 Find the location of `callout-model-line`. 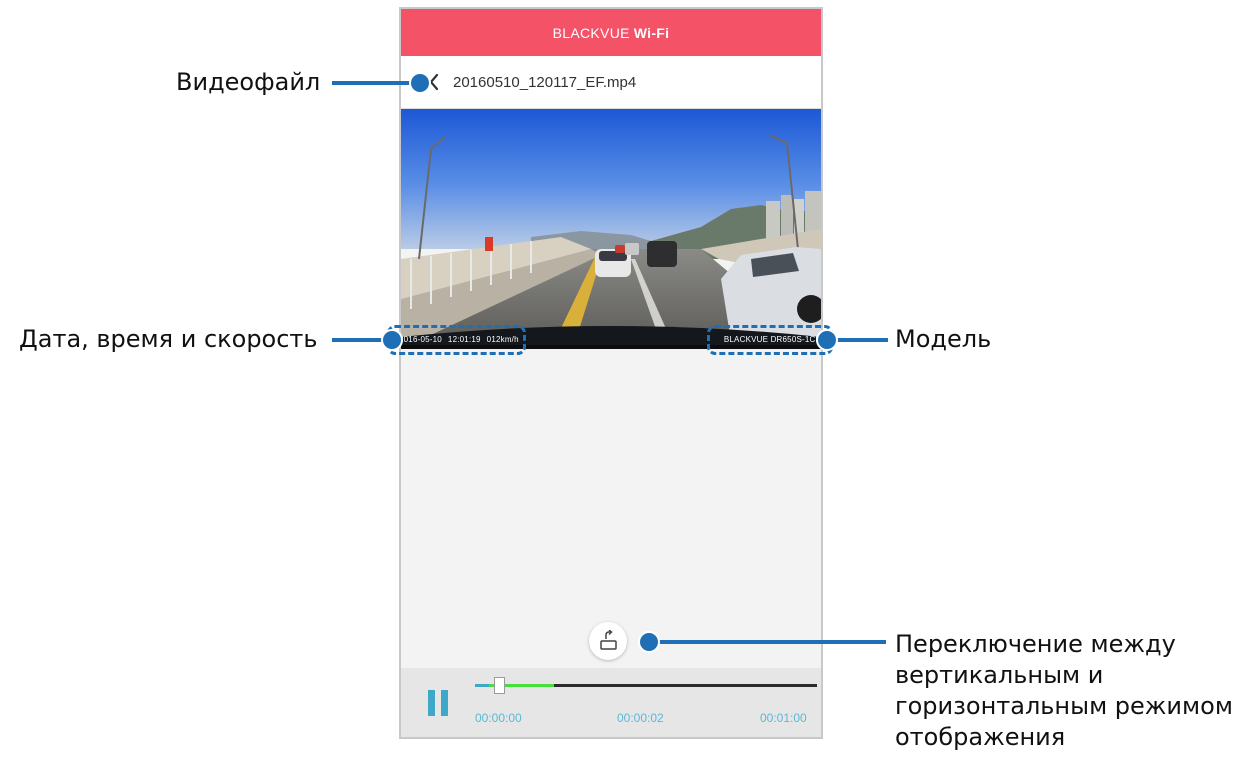

callout-model-line is located at coordinates (860, 340).